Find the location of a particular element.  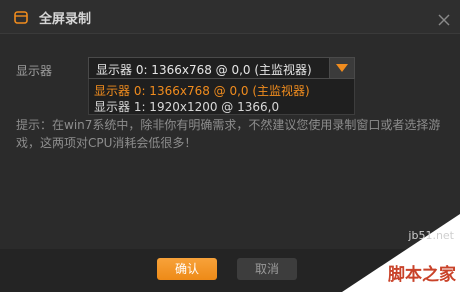

watermark-name: 脚本之家 is located at coordinates (422, 275).